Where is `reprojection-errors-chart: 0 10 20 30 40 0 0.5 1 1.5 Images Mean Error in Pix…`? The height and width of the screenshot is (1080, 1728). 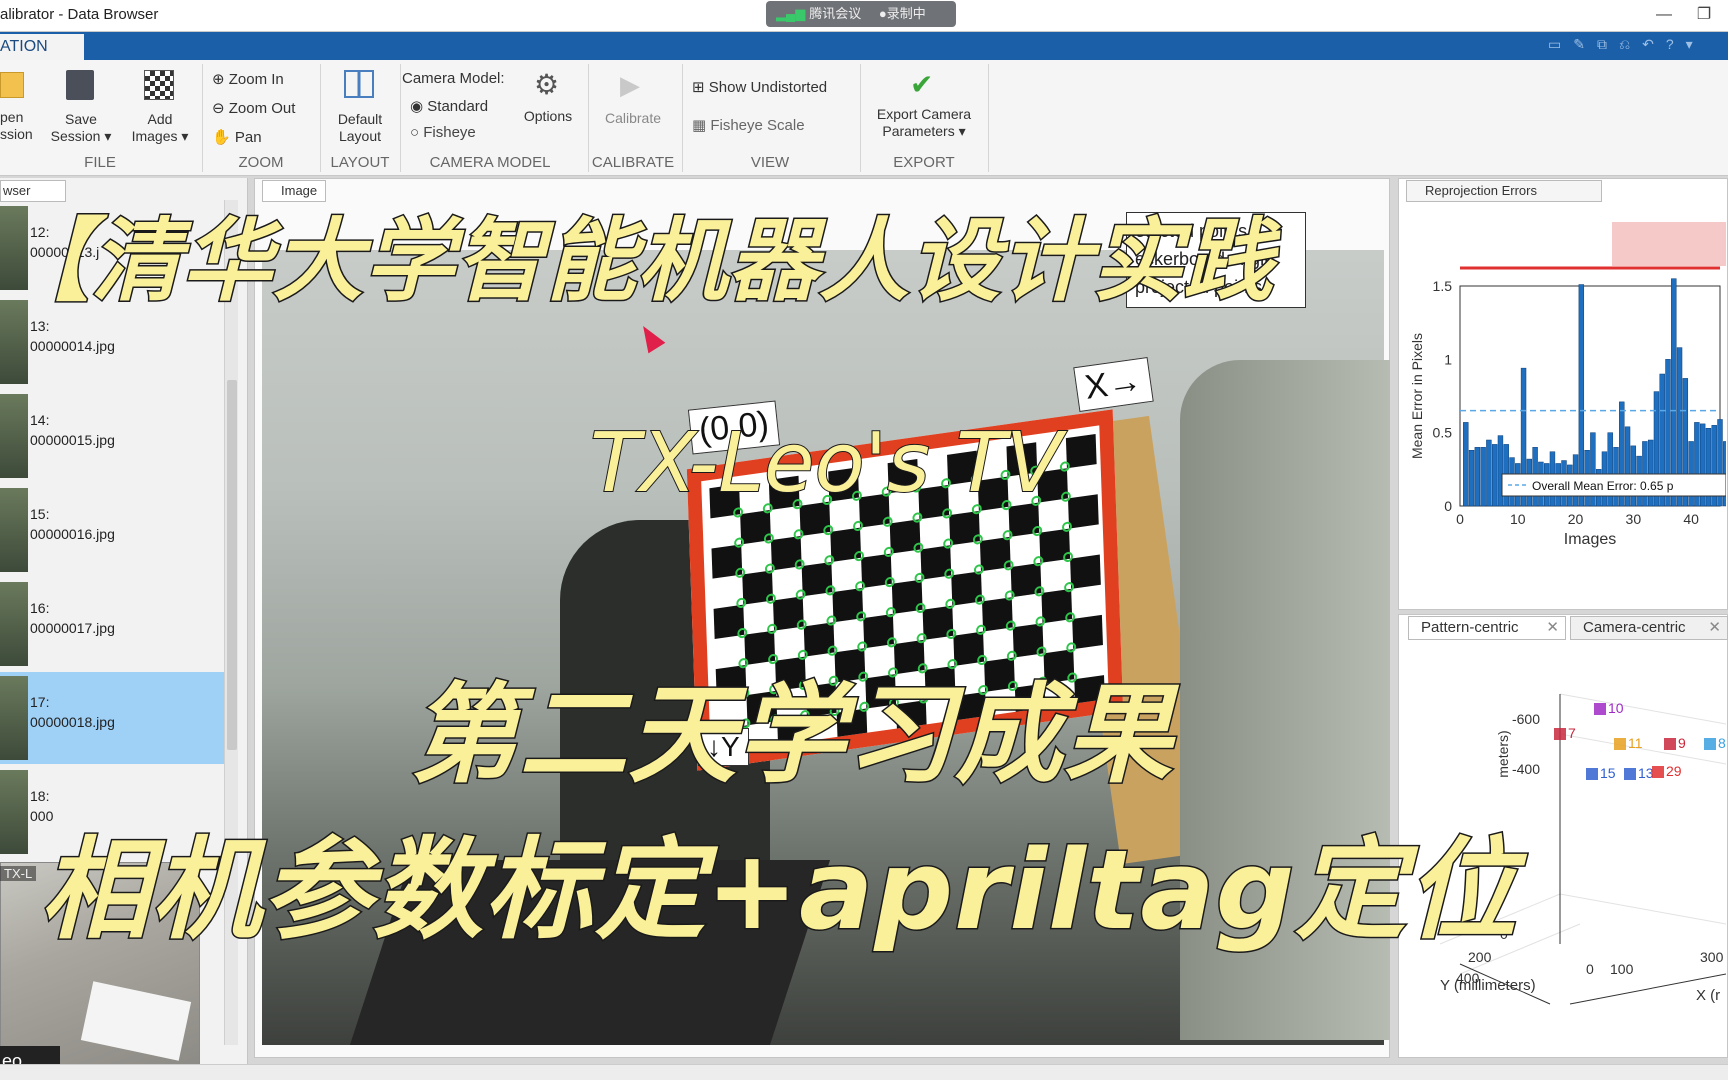
reprojection-errors-chart: 0 10 20 30 40 0 0.5 1 1.5 Images Mean Error in Pix… is located at coordinates (1563, 405).